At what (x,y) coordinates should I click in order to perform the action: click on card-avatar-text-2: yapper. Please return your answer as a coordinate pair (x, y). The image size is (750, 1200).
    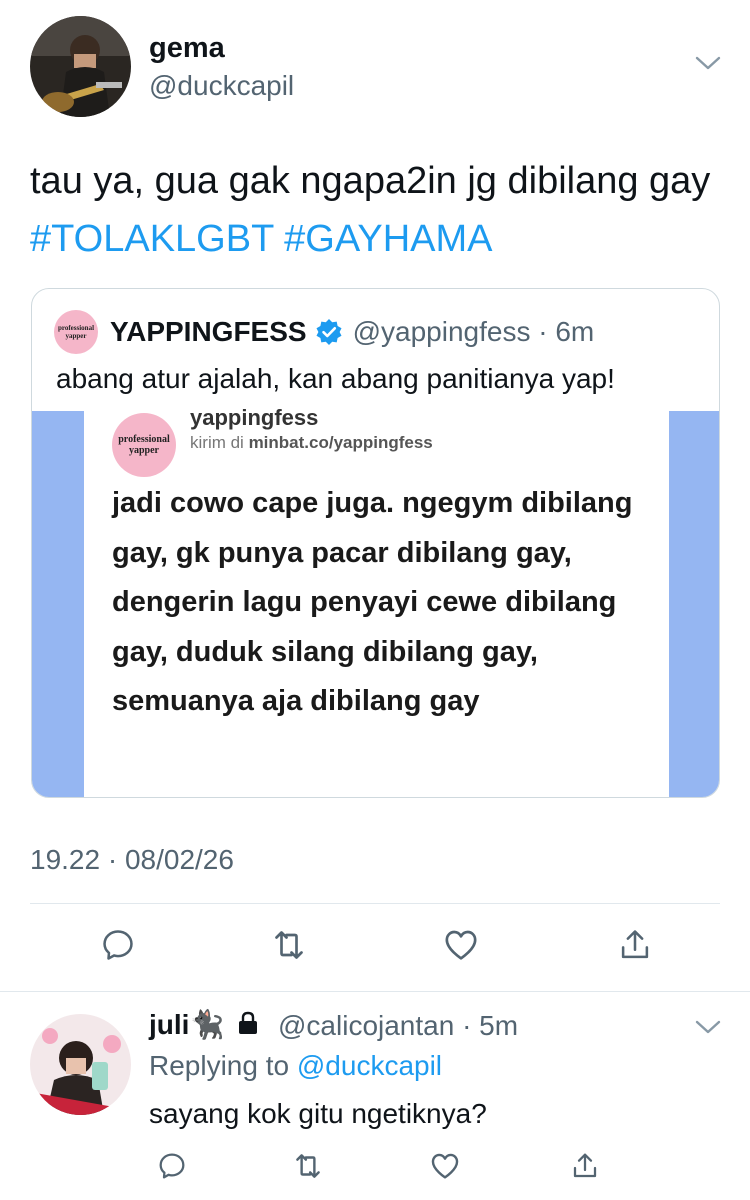
    Looking at the image, I should click on (144, 450).